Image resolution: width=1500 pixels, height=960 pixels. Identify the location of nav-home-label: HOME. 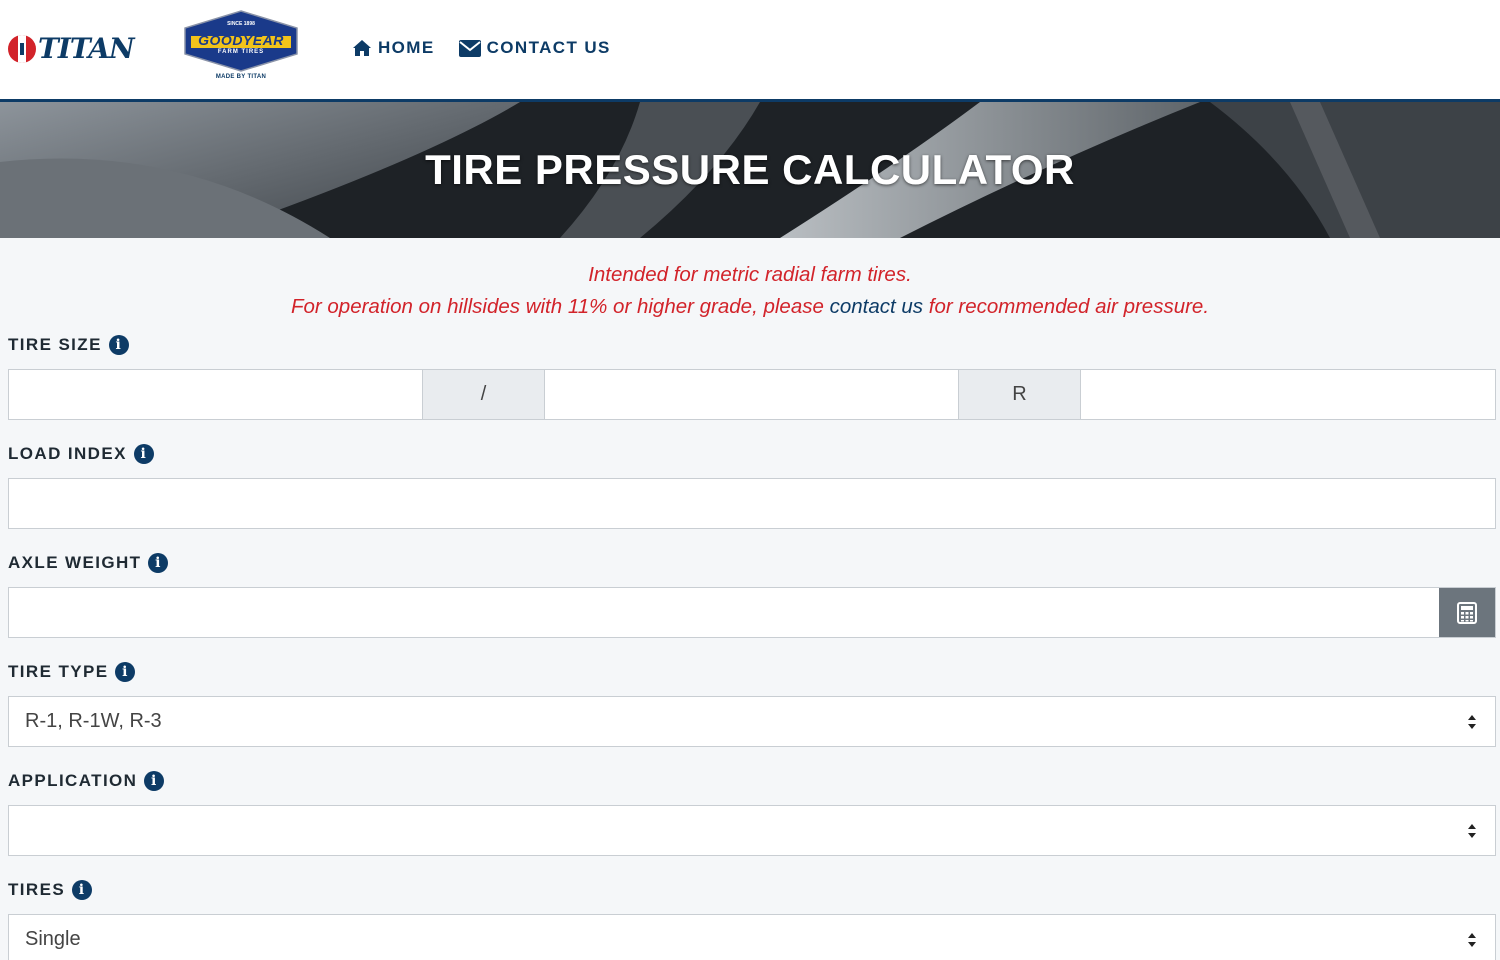
(406, 47).